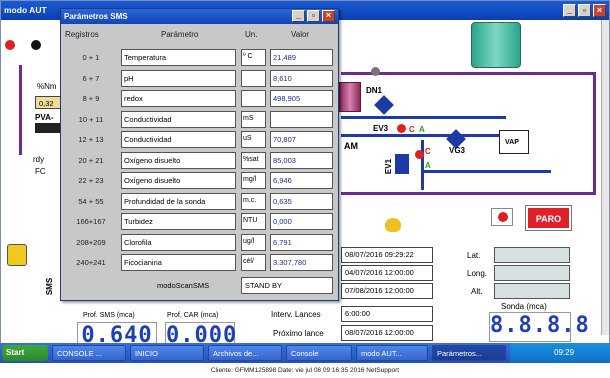  I want to click on row-parametro: pH, so click(178, 78).